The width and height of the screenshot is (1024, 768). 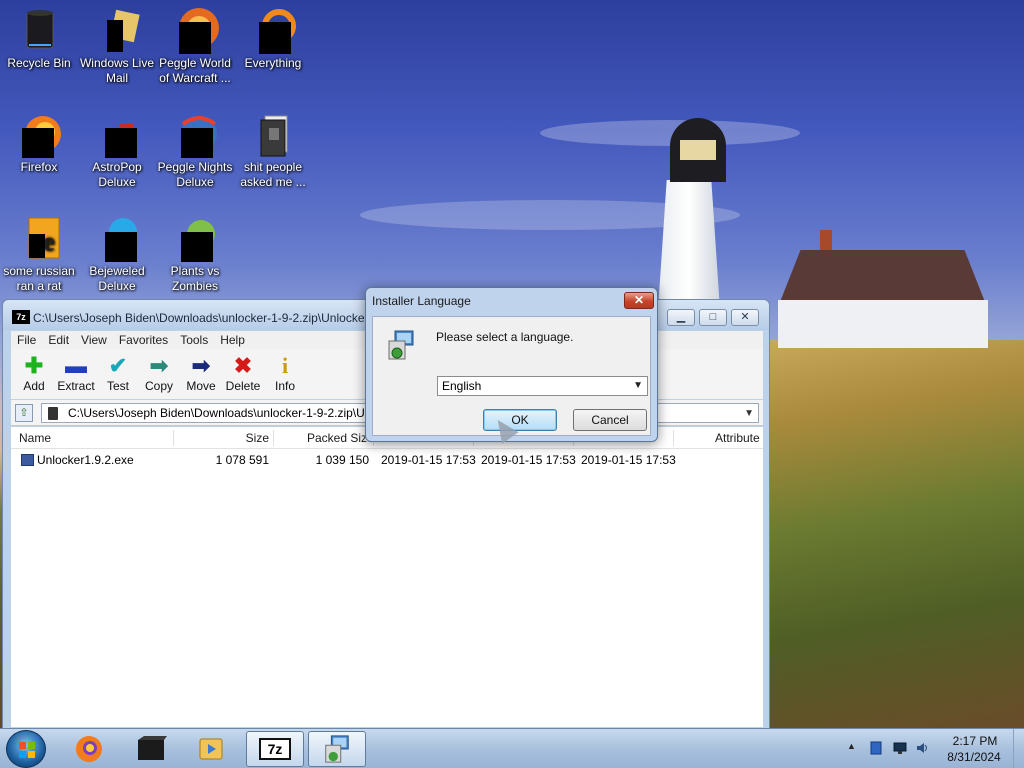 I want to click on menu-tools: Tools, so click(x=194, y=340).